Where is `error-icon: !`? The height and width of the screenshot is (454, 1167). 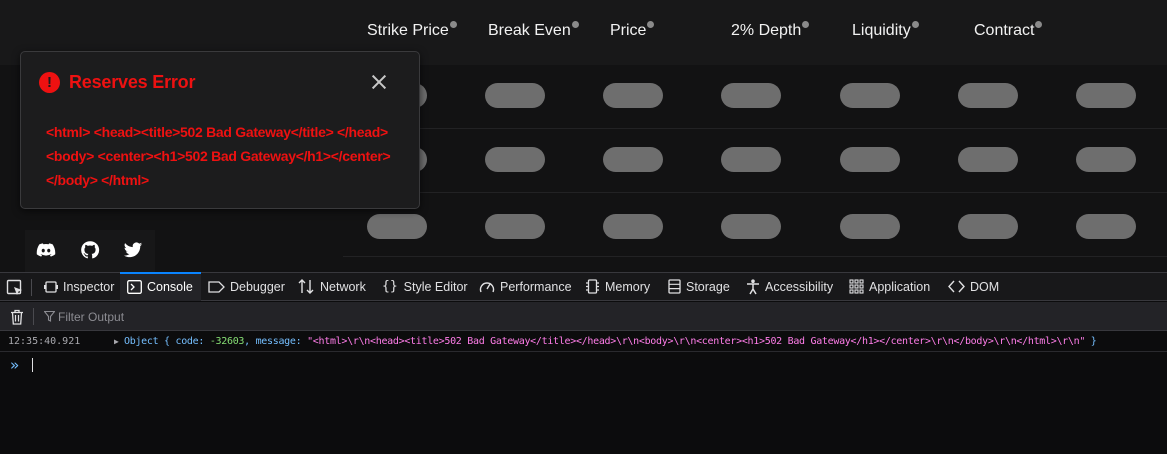 error-icon: ! is located at coordinates (49, 82).